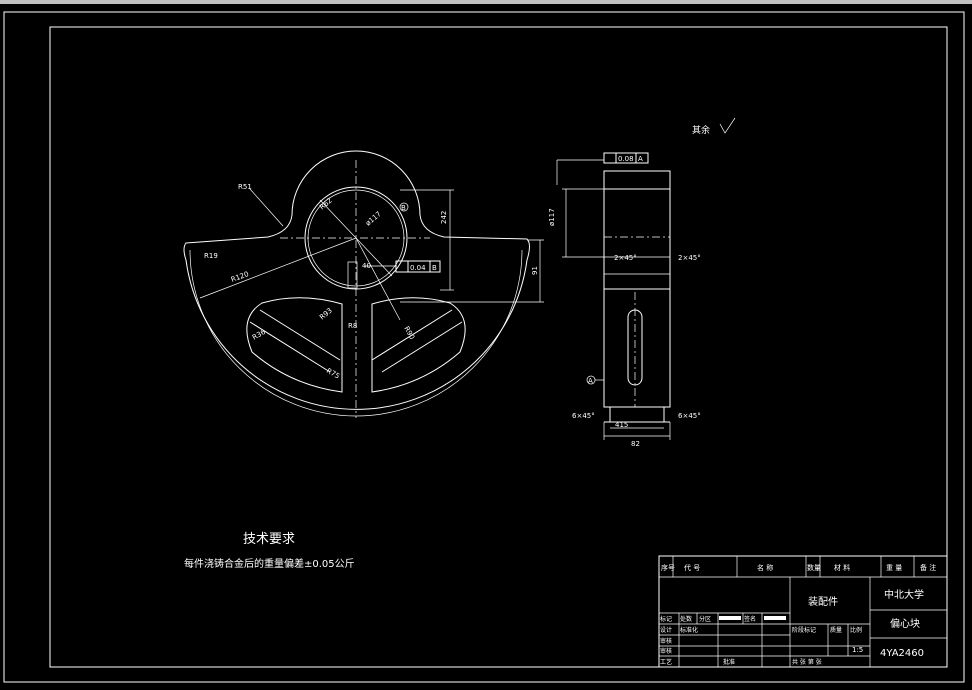 The image size is (972, 690). Describe the element at coordinates (625, 258) in the screenshot. I see `side-chamfer-left: 2×45°` at that location.